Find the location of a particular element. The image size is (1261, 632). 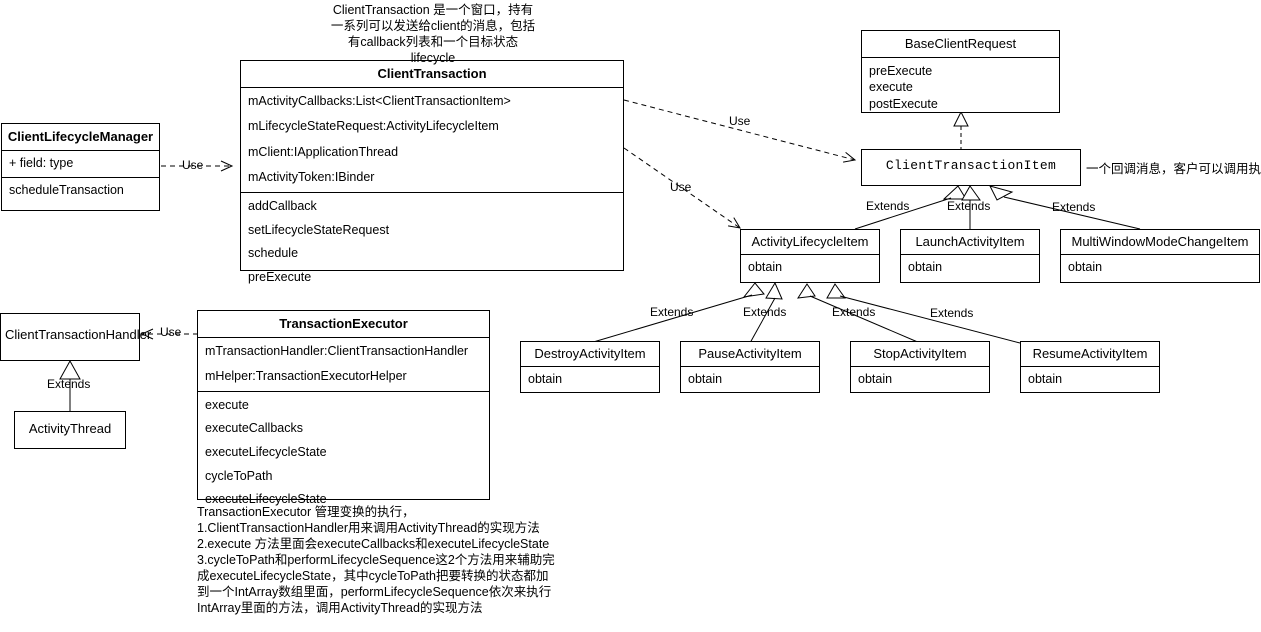

class-operations-destroy-activity-item: obtain is located at coordinates (590, 379).